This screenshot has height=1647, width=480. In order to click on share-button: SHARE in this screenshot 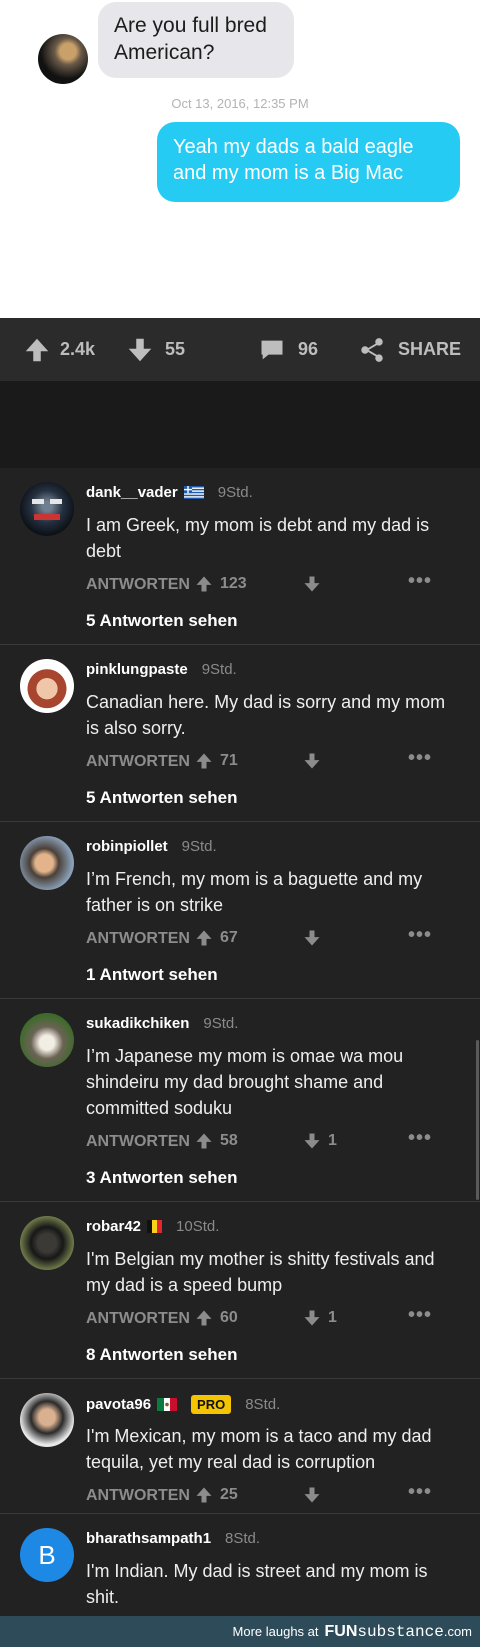, I will do `click(409, 349)`.